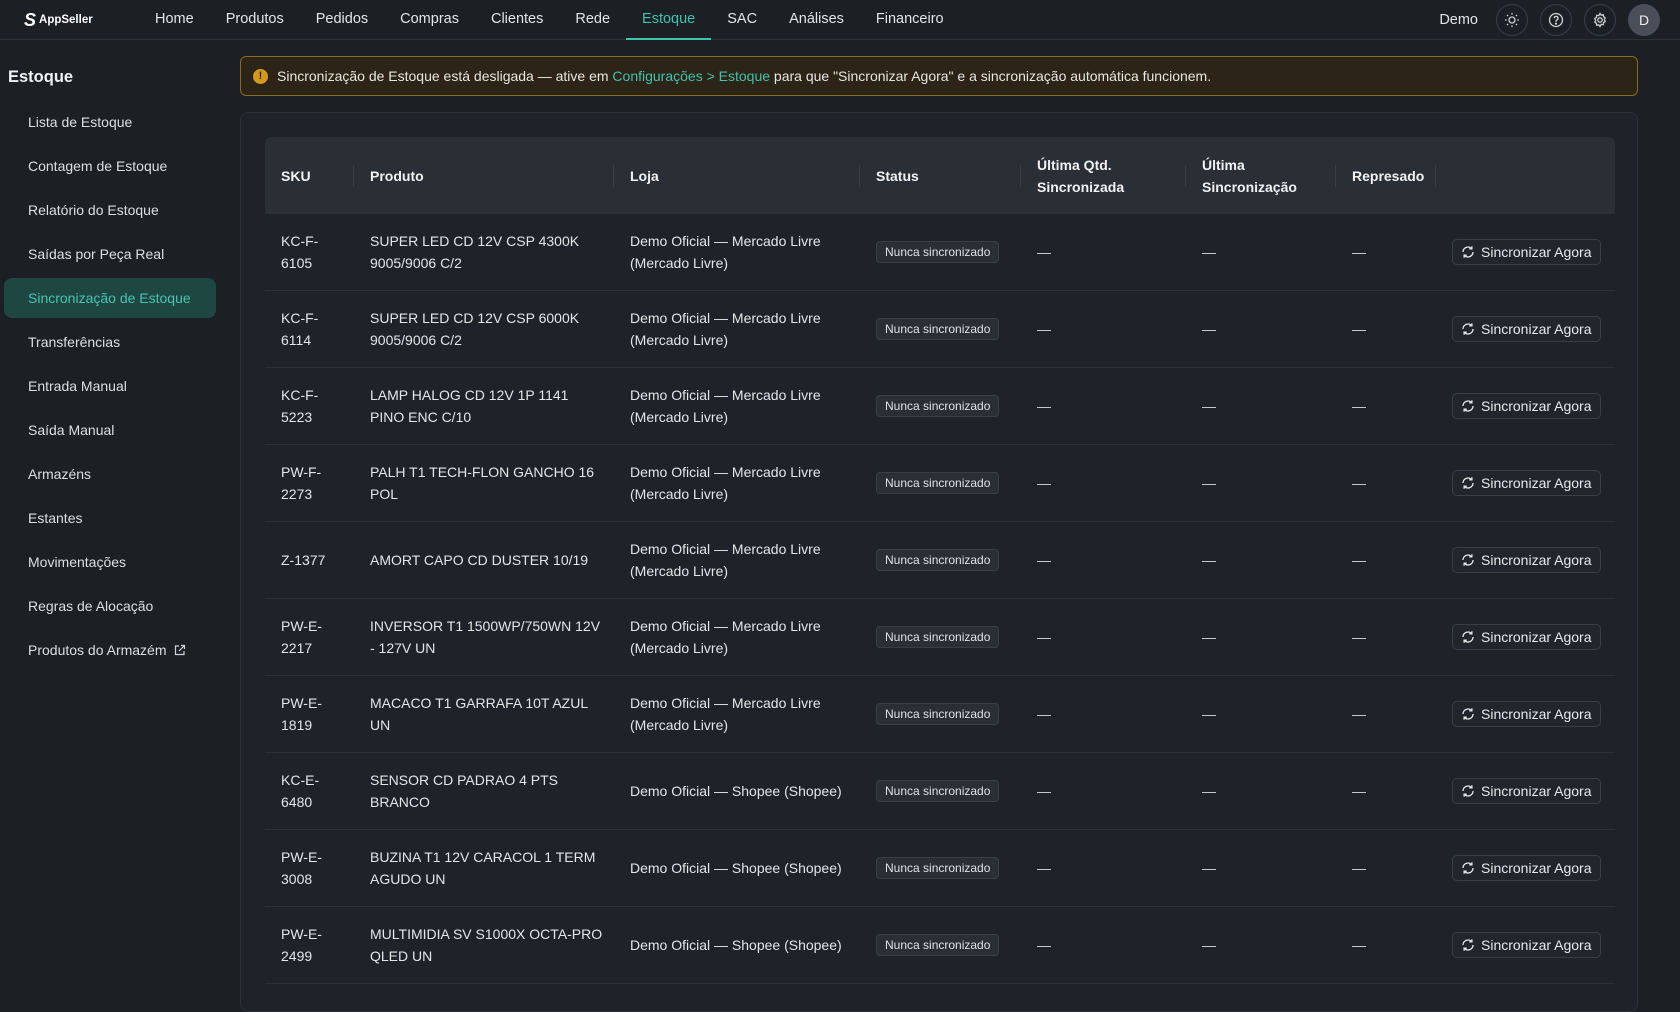 Image resolution: width=1680 pixels, height=1012 pixels. Describe the element at coordinates (691, 76) in the screenshot. I see `settings-stock-link: Configurações > Estoque` at that location.